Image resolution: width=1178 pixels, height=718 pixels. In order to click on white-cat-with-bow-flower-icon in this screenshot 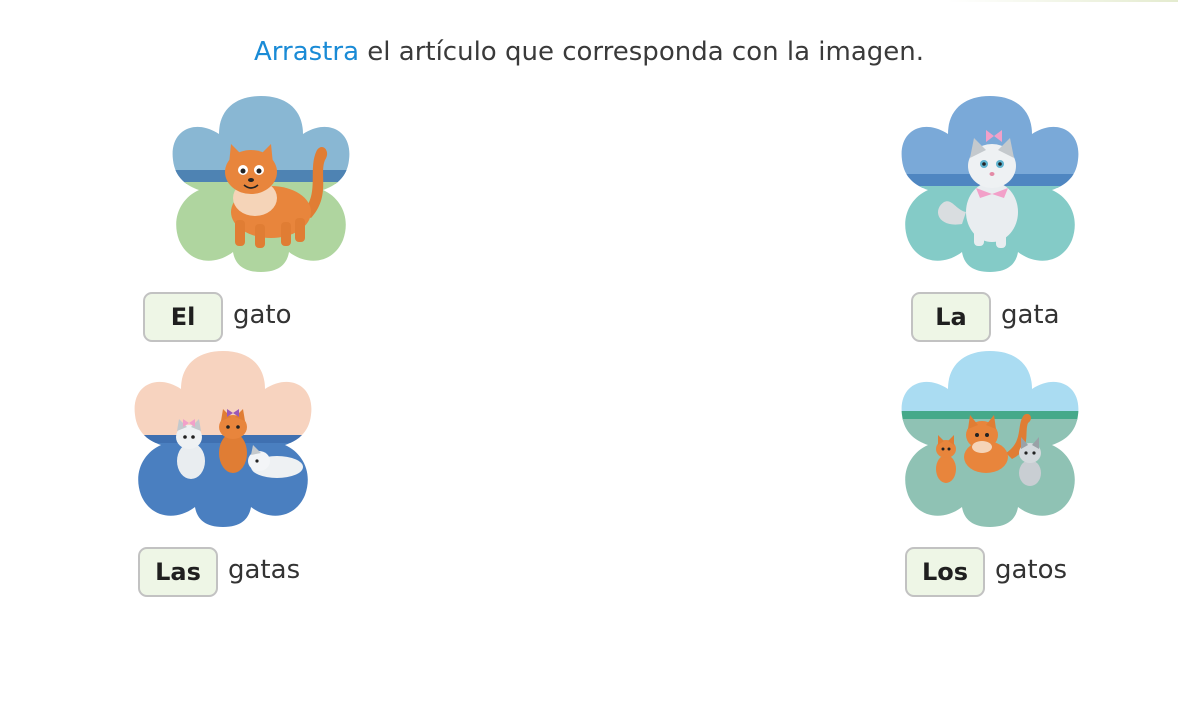, I will do `click(990, 184)`.